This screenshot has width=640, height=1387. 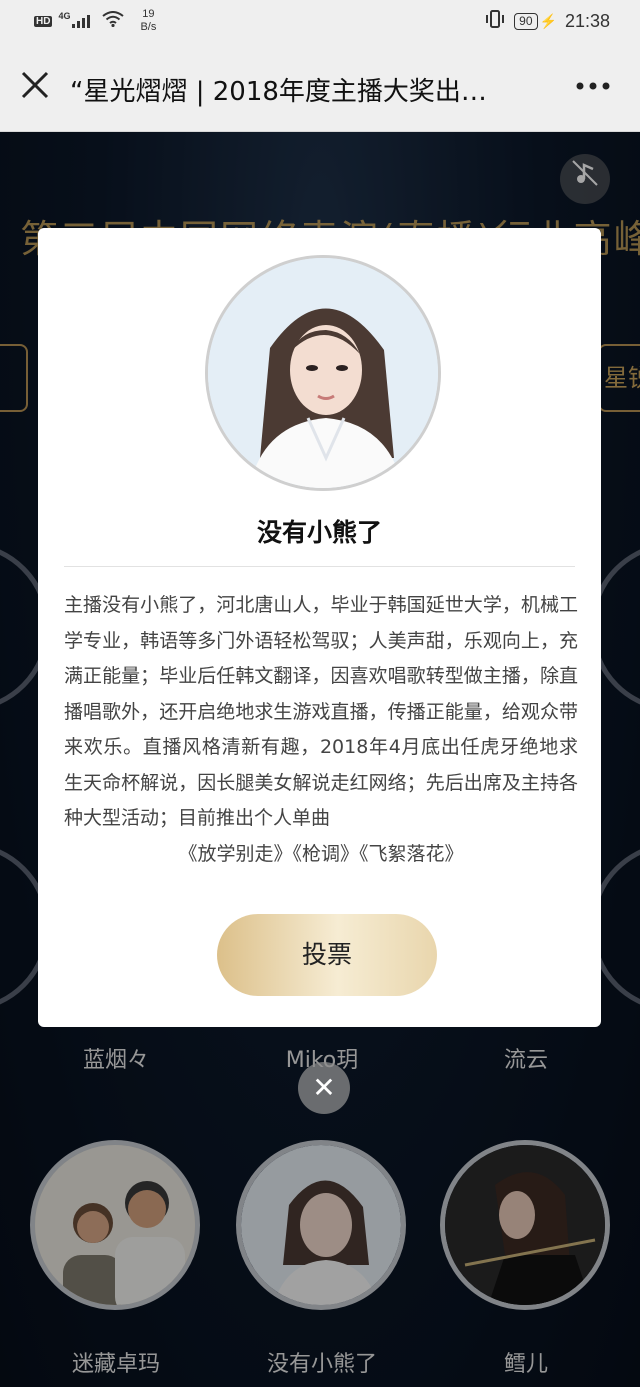 What do you see at coordinates (64, 16) in the screenshot?
I see `network-type: 4G` at bounding box center [64, 16].